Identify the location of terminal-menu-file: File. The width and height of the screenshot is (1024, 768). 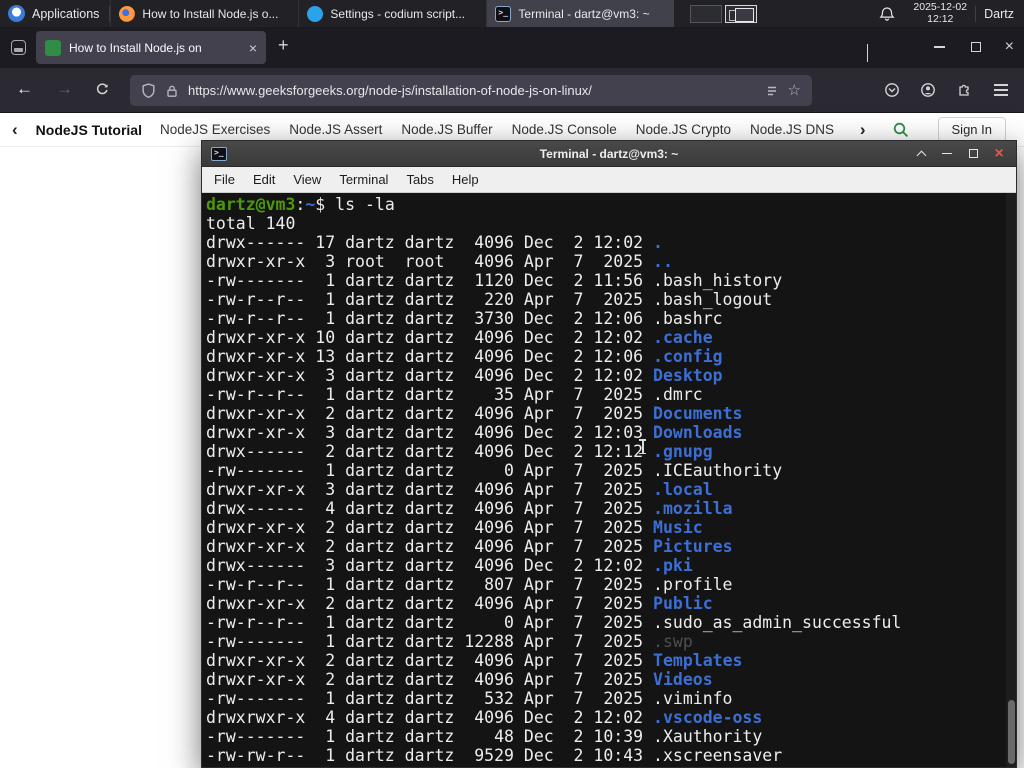
(224, 179).